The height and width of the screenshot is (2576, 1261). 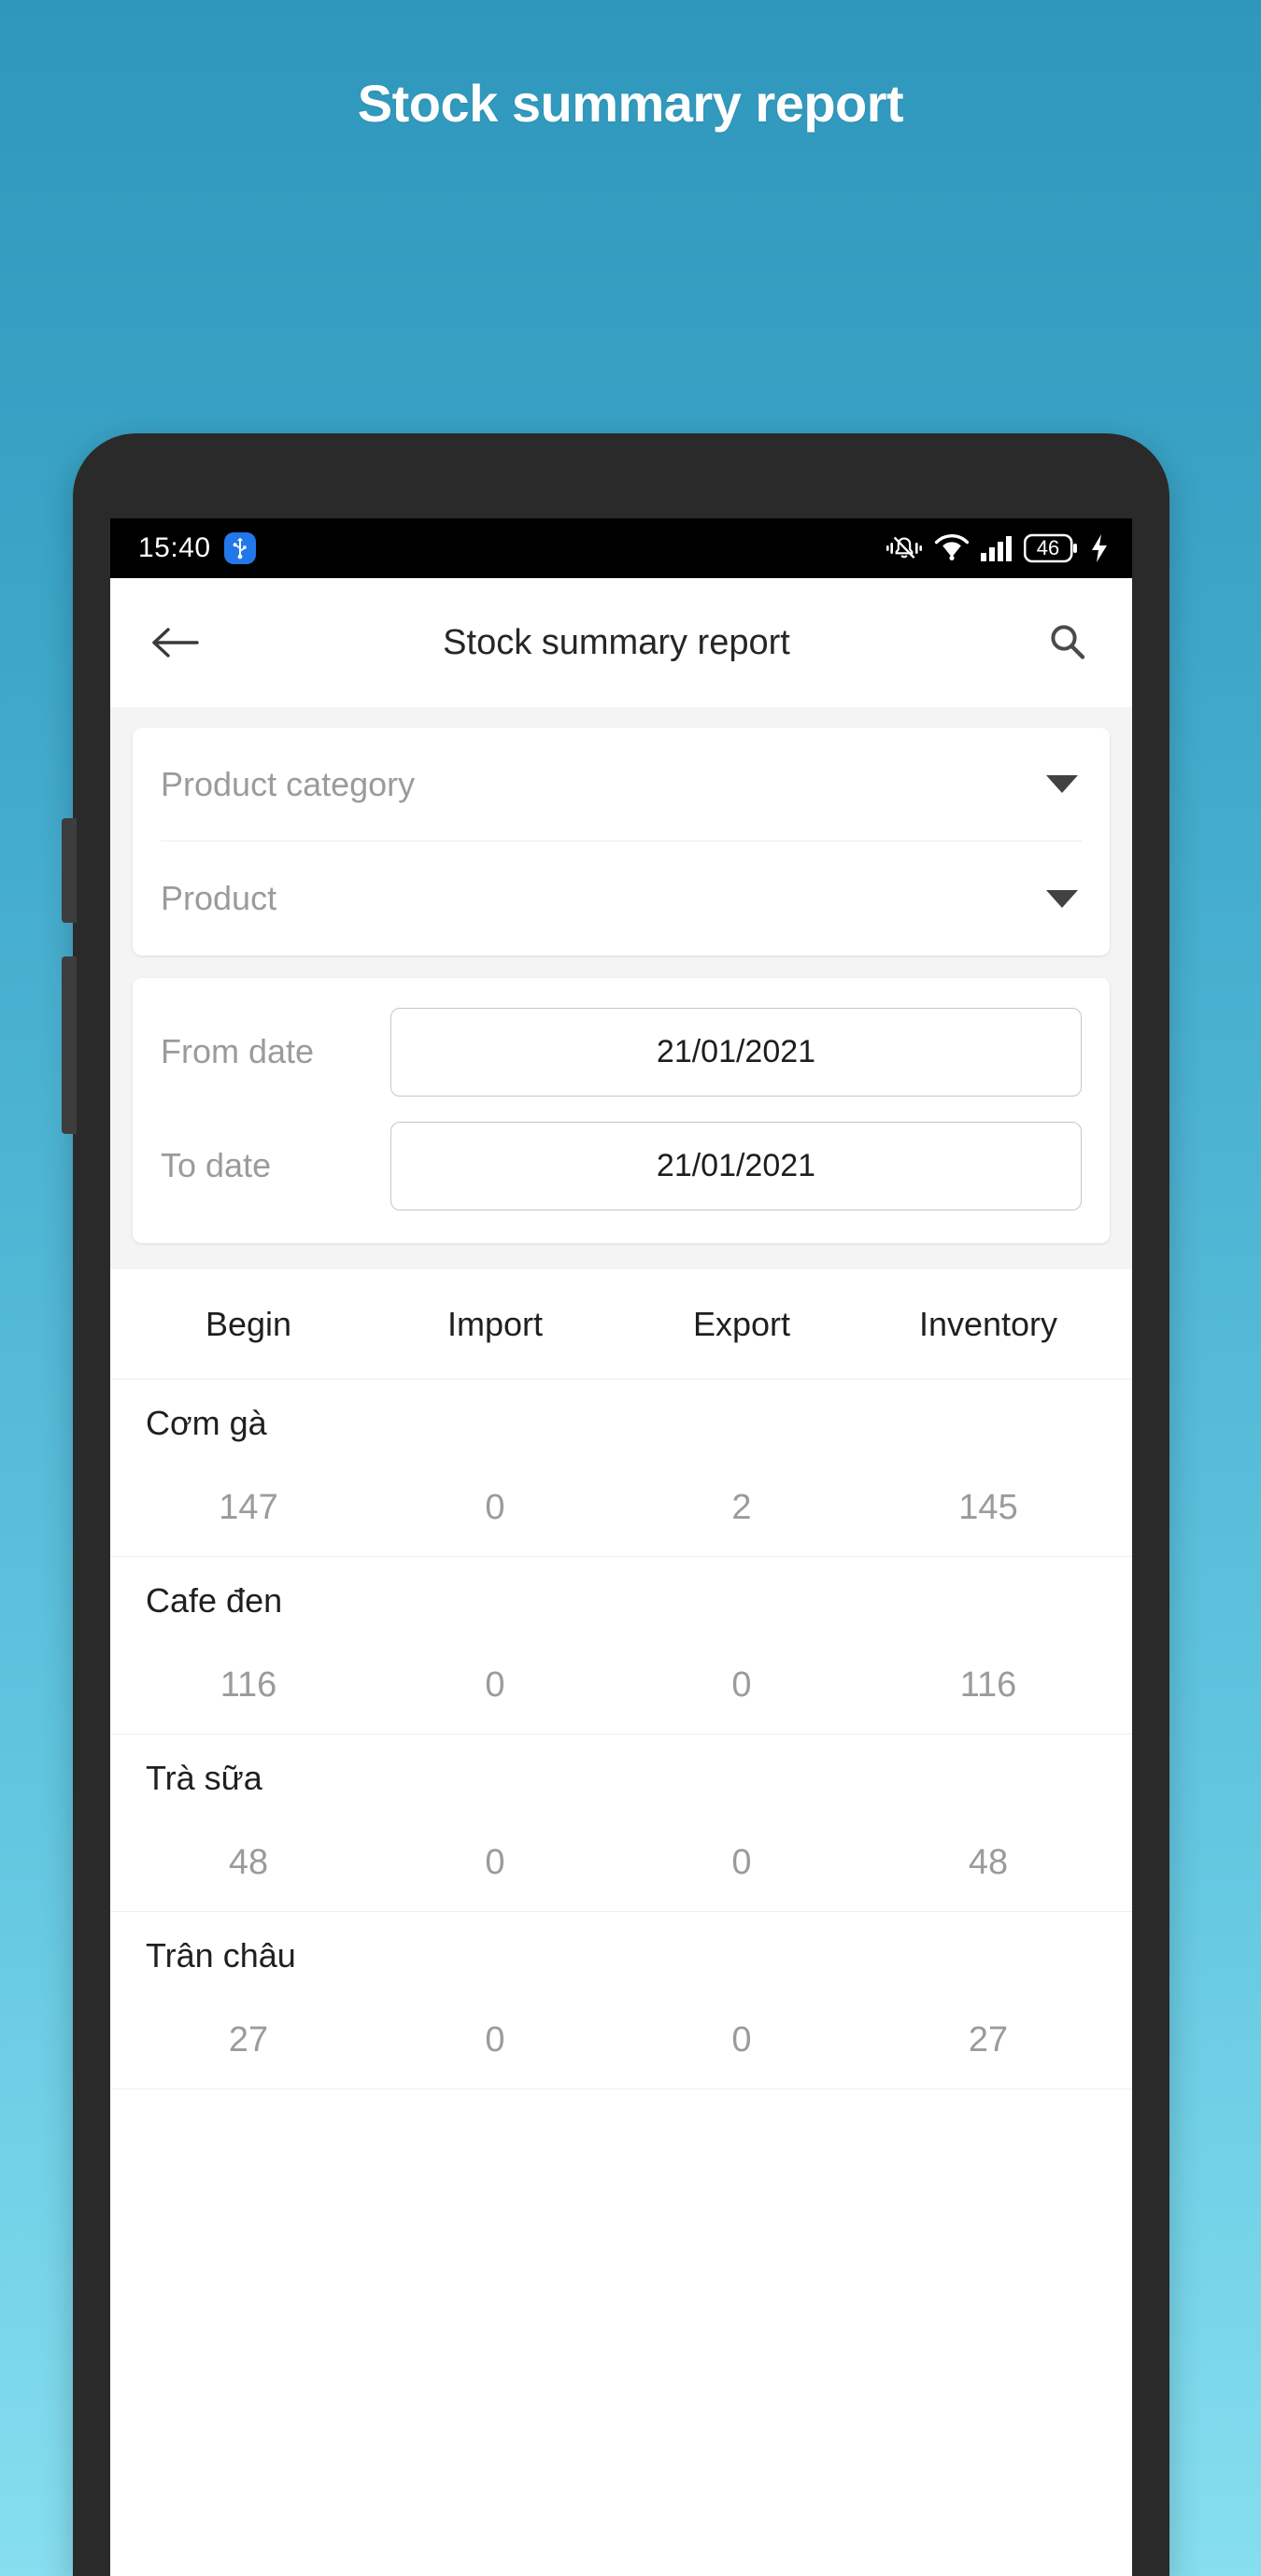 What do you see at coordinates (219, 898) in the screenshot?
I see `product-label: Product` at bounding box center [219, 898].